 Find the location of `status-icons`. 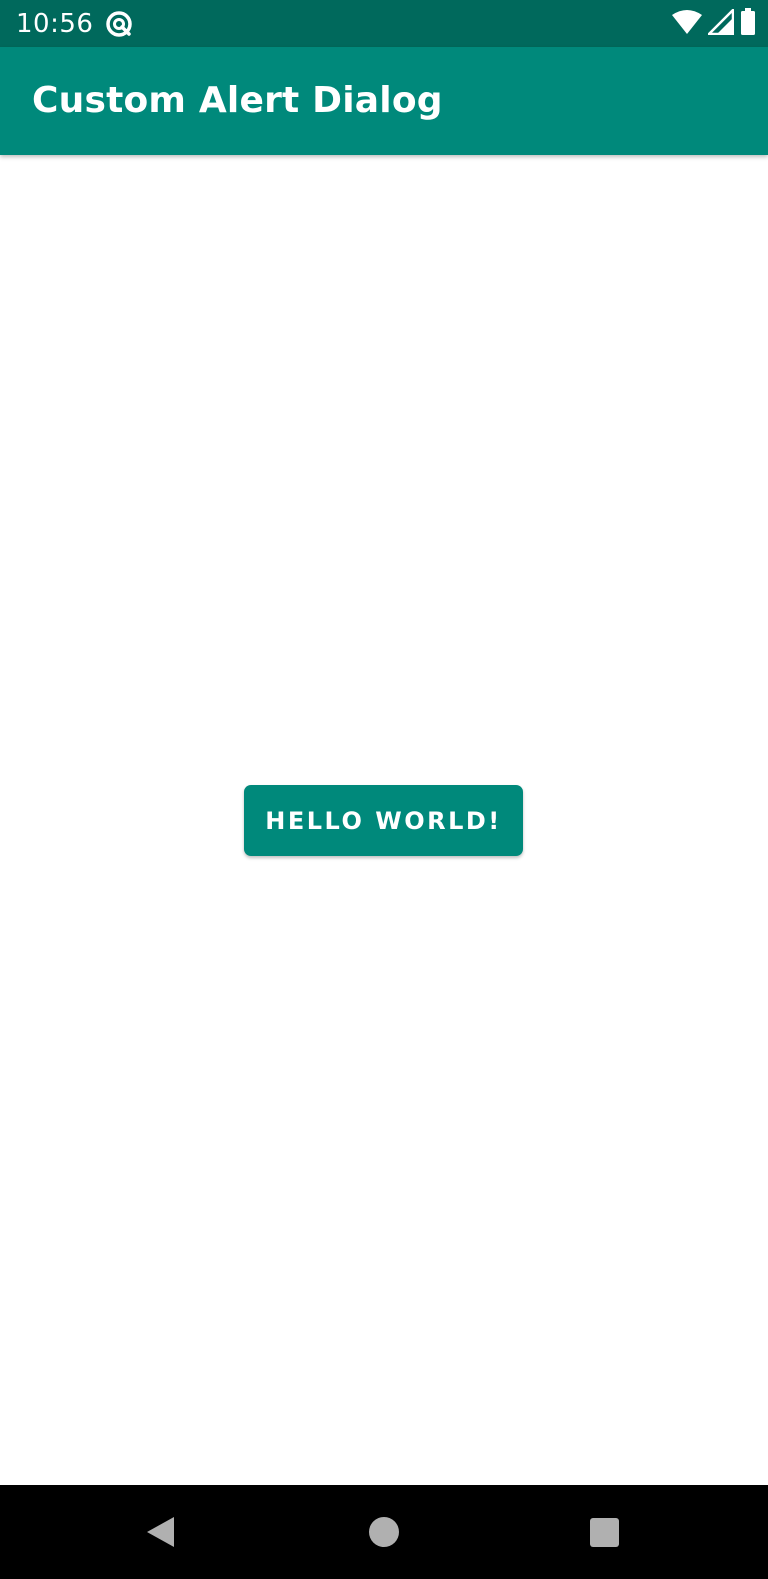

status-icons is located at coordinates (714, 24).